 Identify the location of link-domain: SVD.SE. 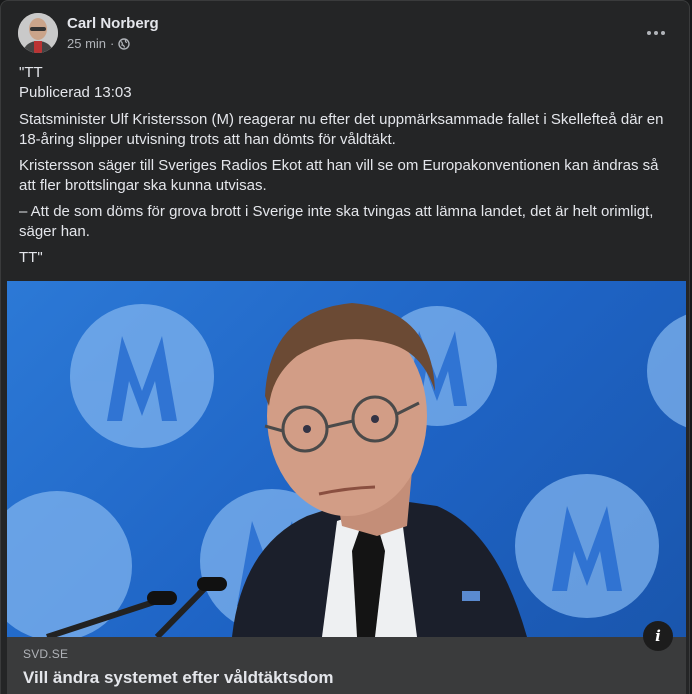
(46, 654).